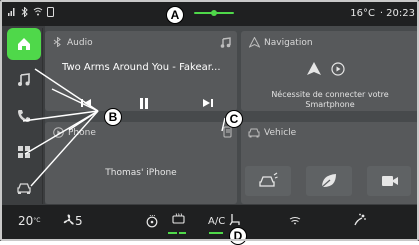  Describe the element at coordinates (178, 219) in the screenshot. I see `rear-defrost-icon` at that location.